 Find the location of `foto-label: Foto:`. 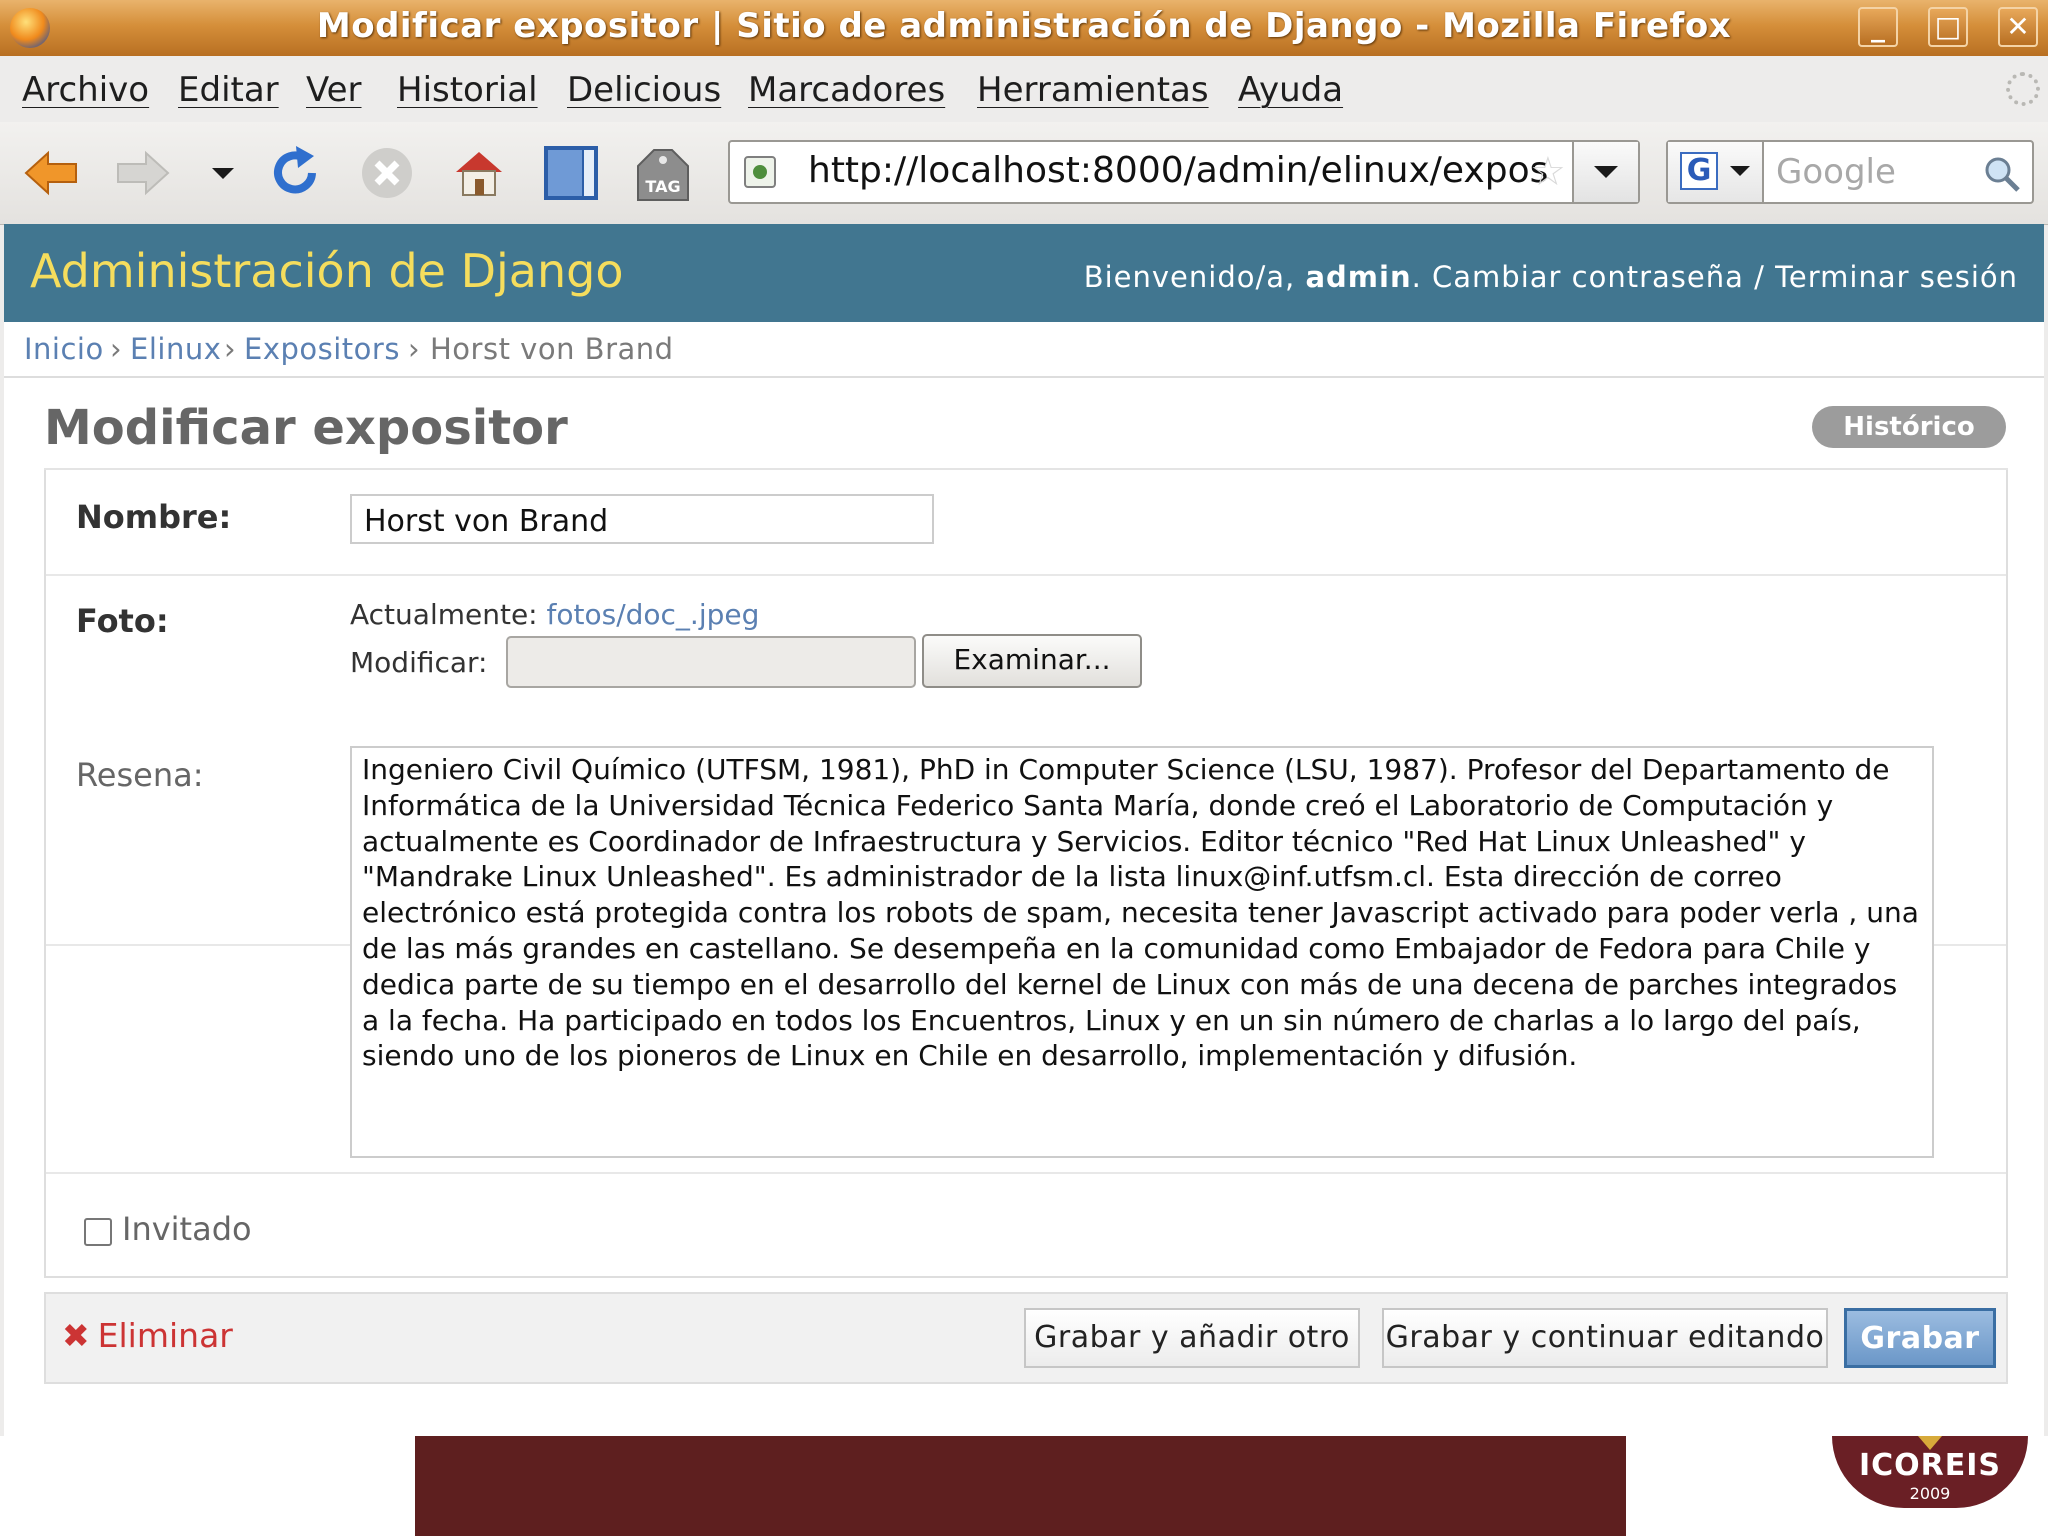

foto-label: Foto: is located at coordinates (122, 621).